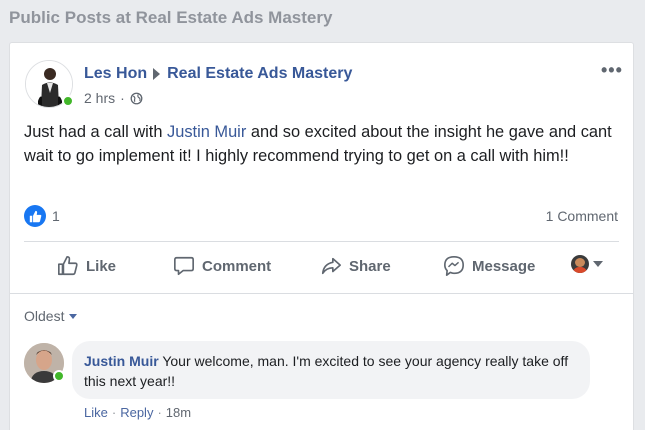 The image size is (645, 430). Describe the element at coordinates (121, 361) in the screenshot. I see `comment-author-link: Justin Muir` at that location.